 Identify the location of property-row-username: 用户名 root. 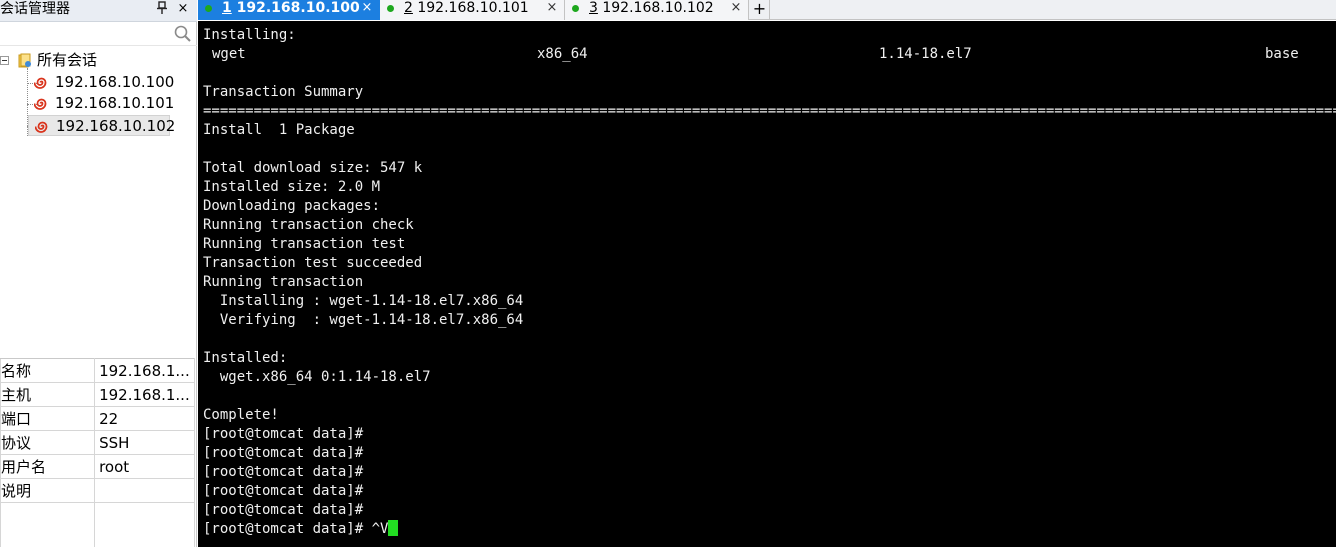
(97, 466).